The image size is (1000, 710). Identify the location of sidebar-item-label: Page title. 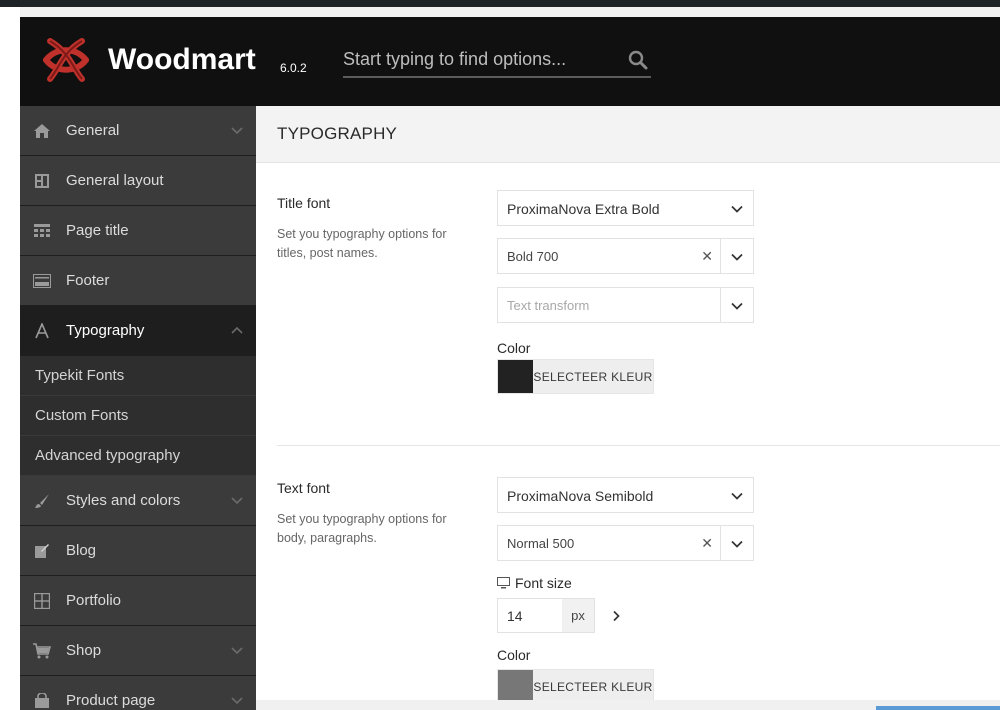
(97, 230).